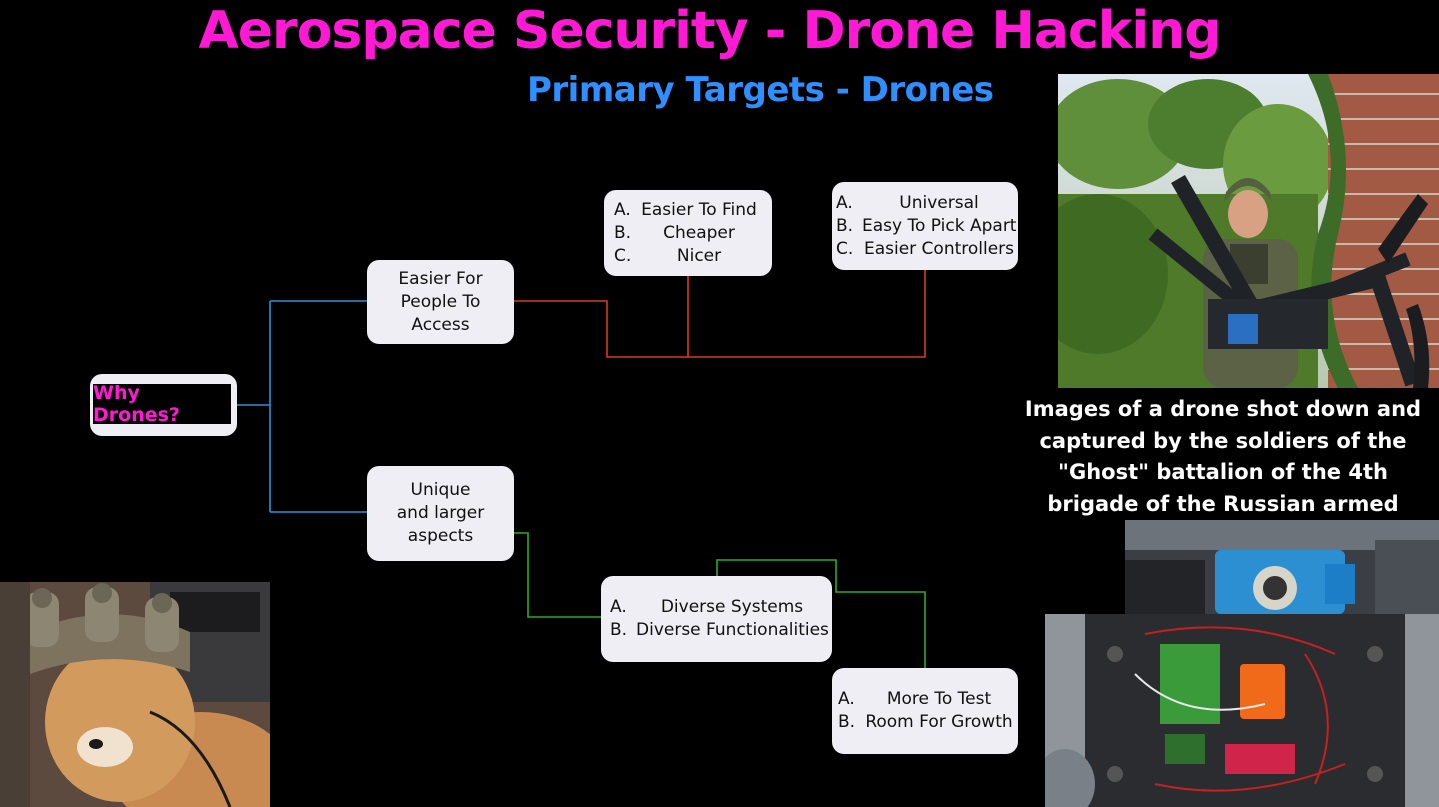 This screenshot has height=807, width=1439. I want to click on root-node: Why Drones?, so click(163, 405).